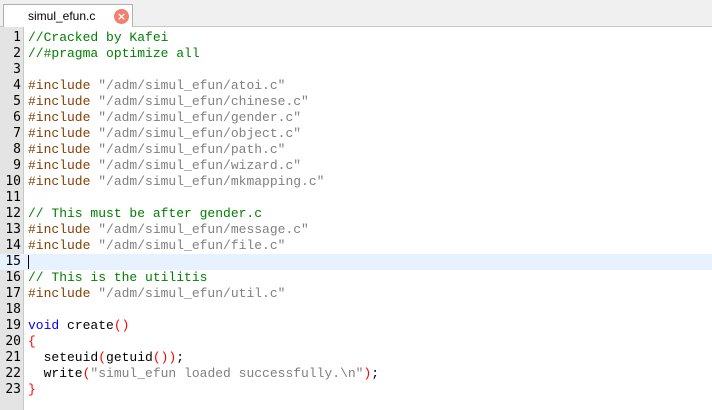 The width and height of the screenshot is (712, 410). What do you see at coordinates (211, 181) in the screenshot?
I see `code-token: "/adm/simul_efun/mkmapping.c"` at bounding box center [211, 181].